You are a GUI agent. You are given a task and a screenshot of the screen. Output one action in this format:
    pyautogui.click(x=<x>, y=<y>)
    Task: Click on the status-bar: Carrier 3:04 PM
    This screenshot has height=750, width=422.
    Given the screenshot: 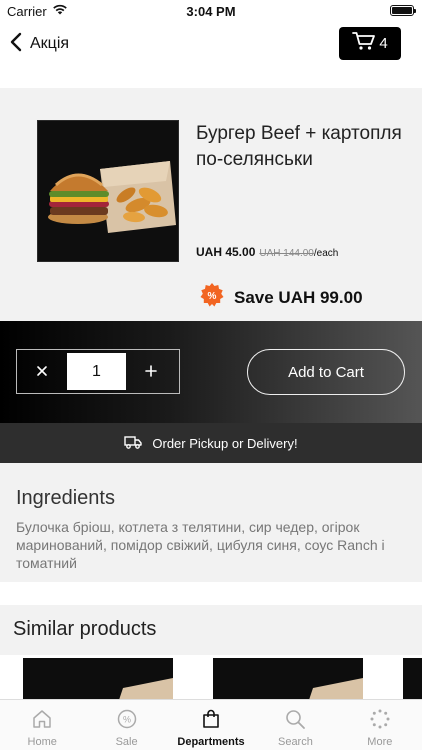 What is the action you would take?
    pyautogui.click(x=211, y=11)
    